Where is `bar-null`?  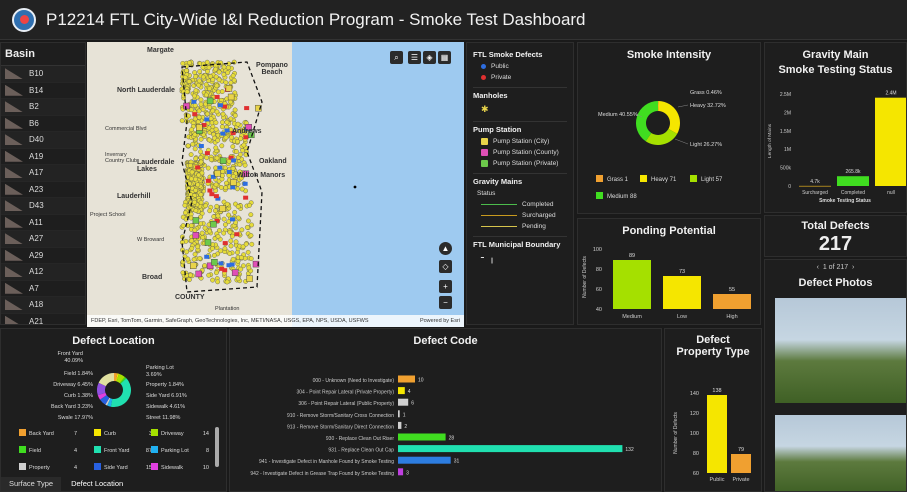 bar-null is located at coordinates (891, 141).